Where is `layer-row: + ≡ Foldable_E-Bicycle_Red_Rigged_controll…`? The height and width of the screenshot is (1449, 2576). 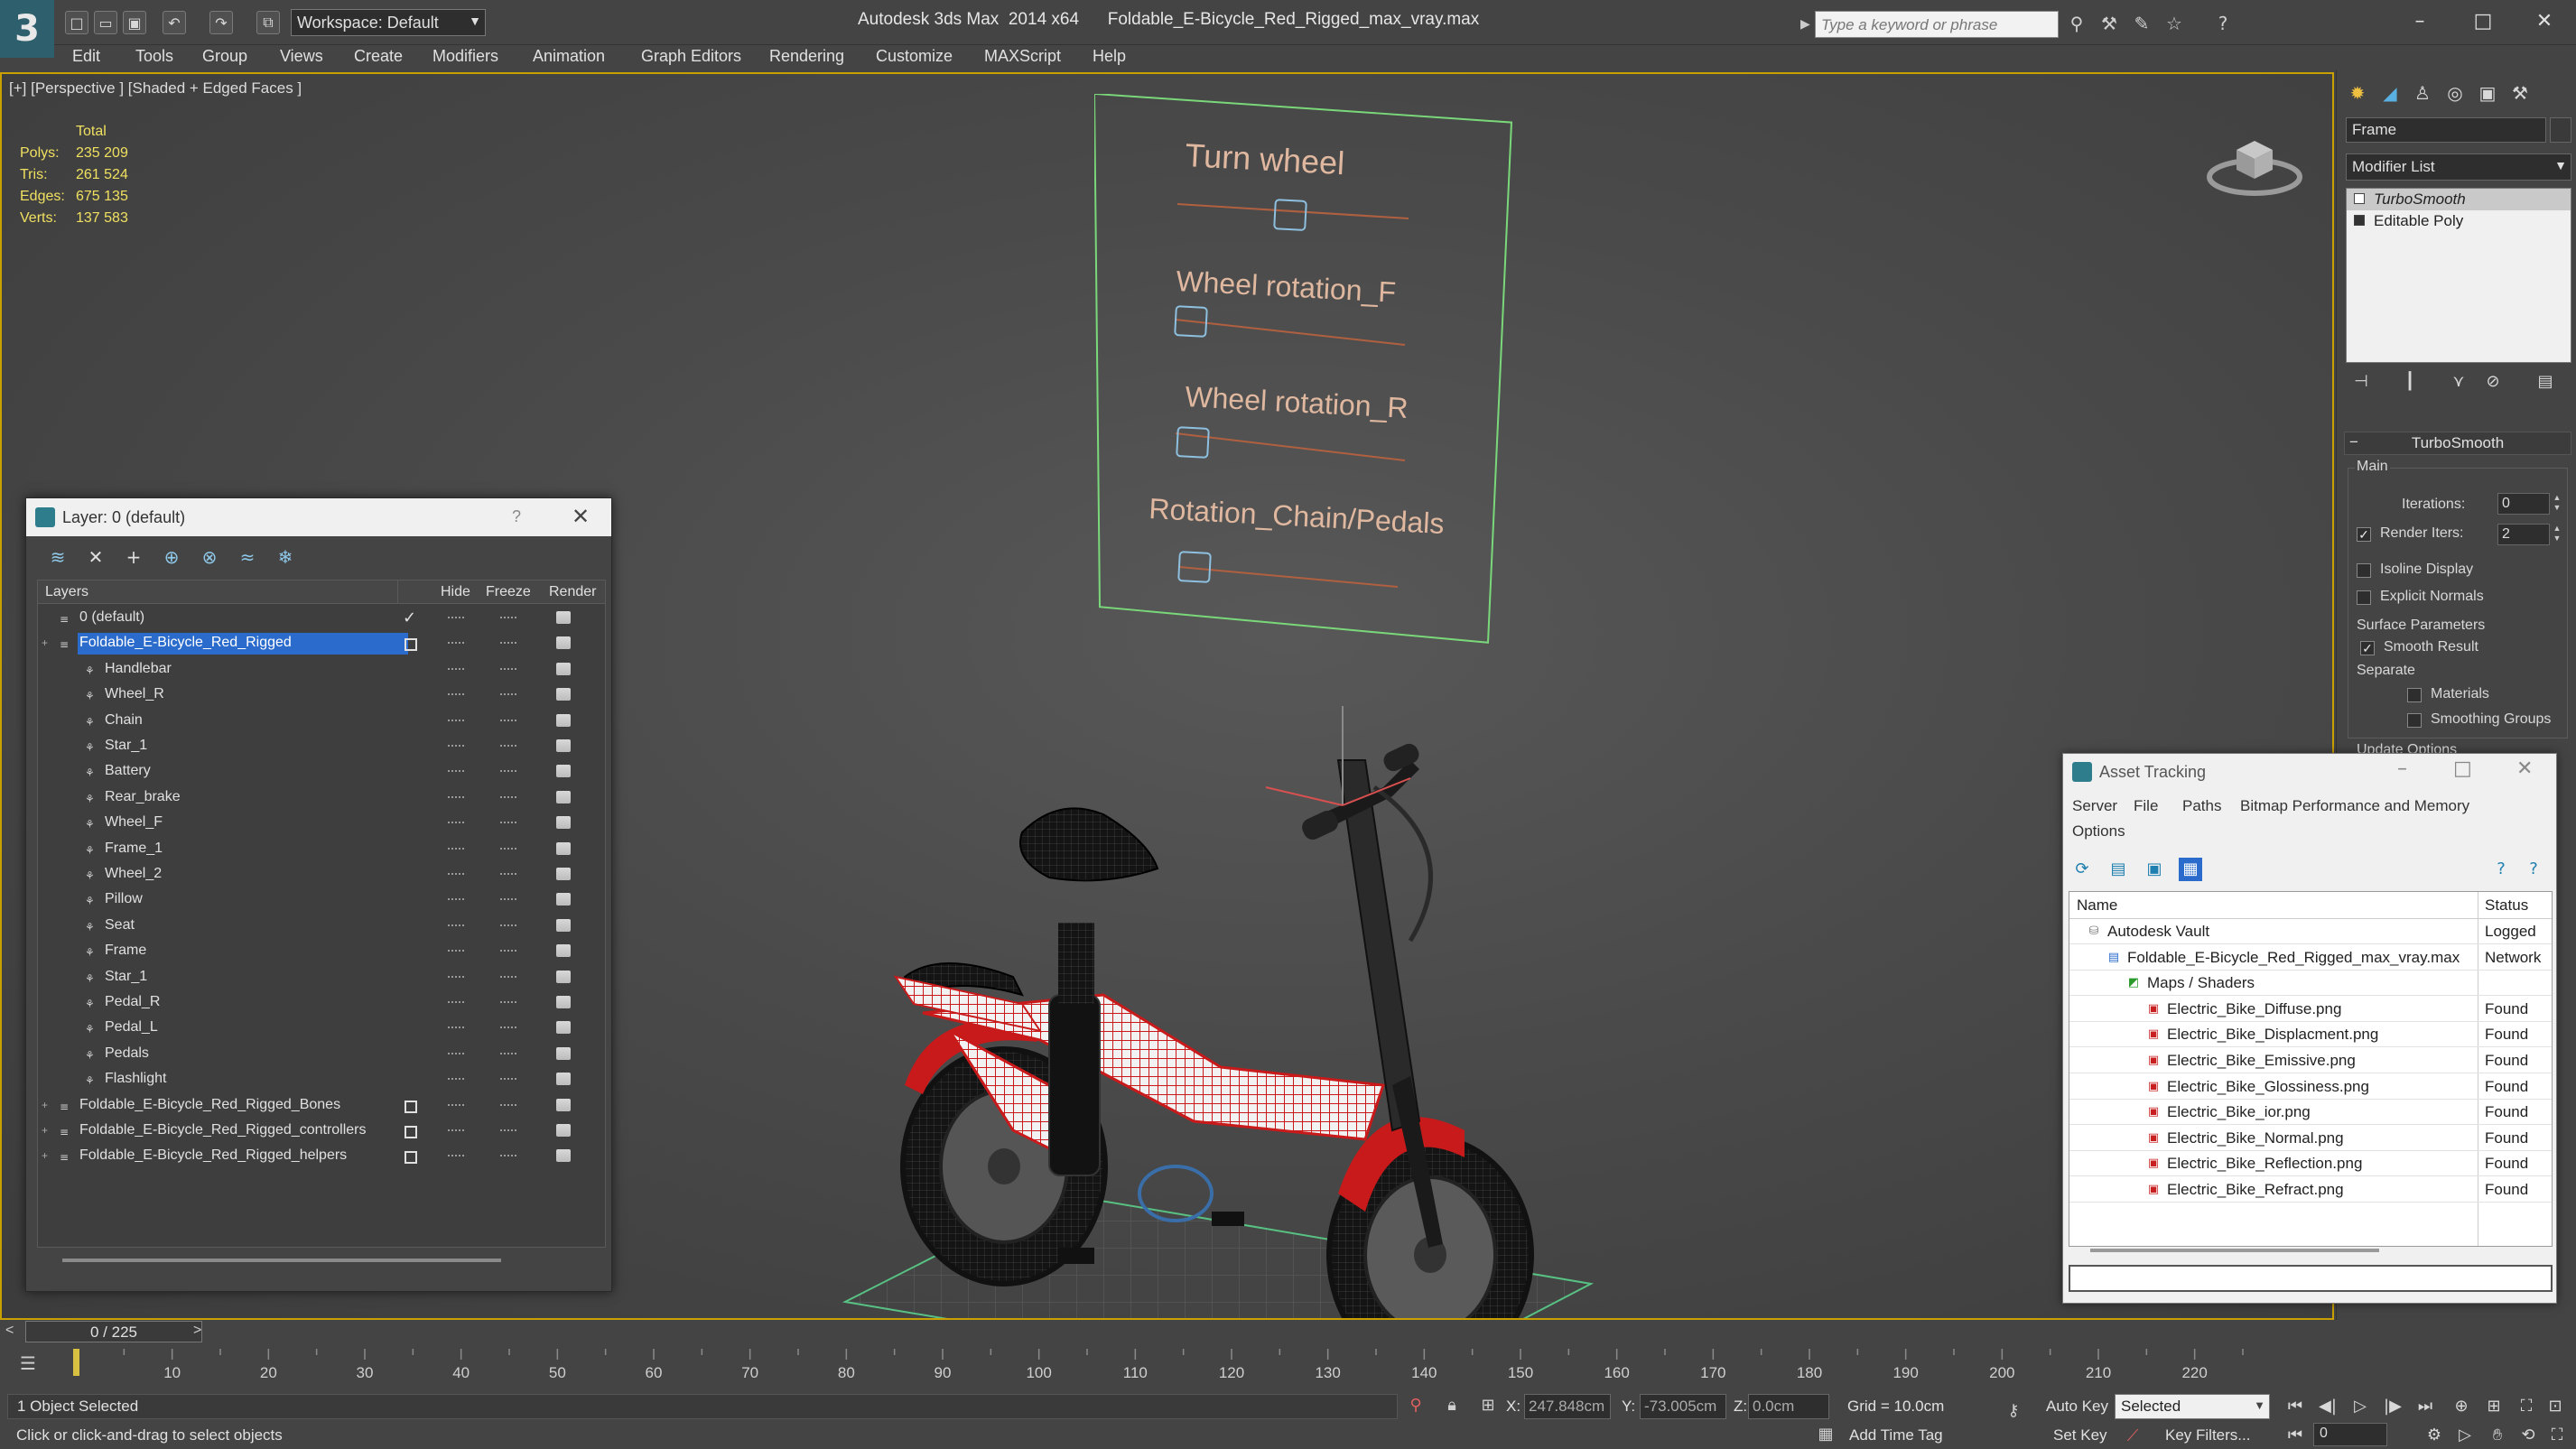
layer-row: + ≡ Foldable_E-Bicycle_Red_Rigged_controll… is located at coordinates (321, 1131).